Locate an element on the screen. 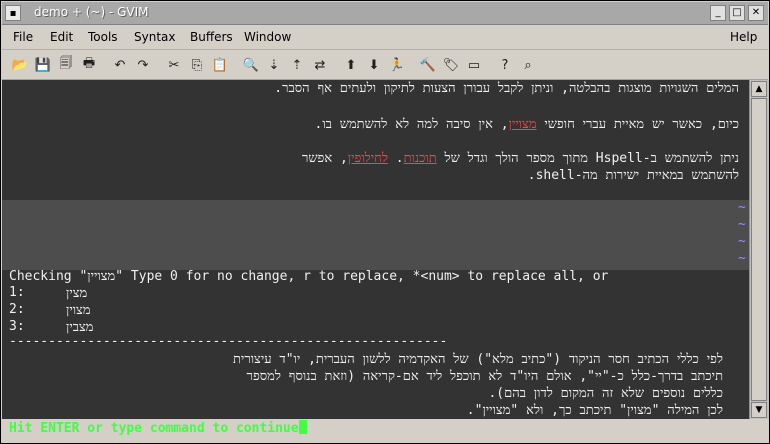 The height and width of the screenshot is (444, 770). open-icon: 📂 is located at coordinates (20, 65).